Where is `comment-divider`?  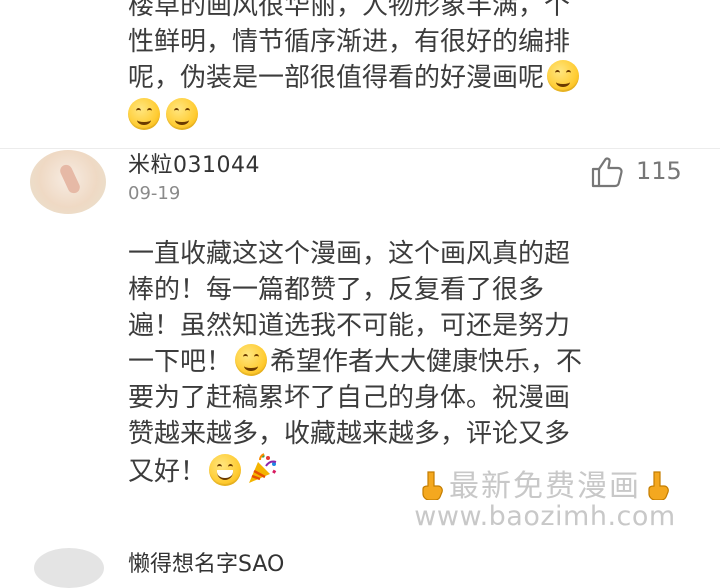
comment-divider is located at coordinates (360, 148).